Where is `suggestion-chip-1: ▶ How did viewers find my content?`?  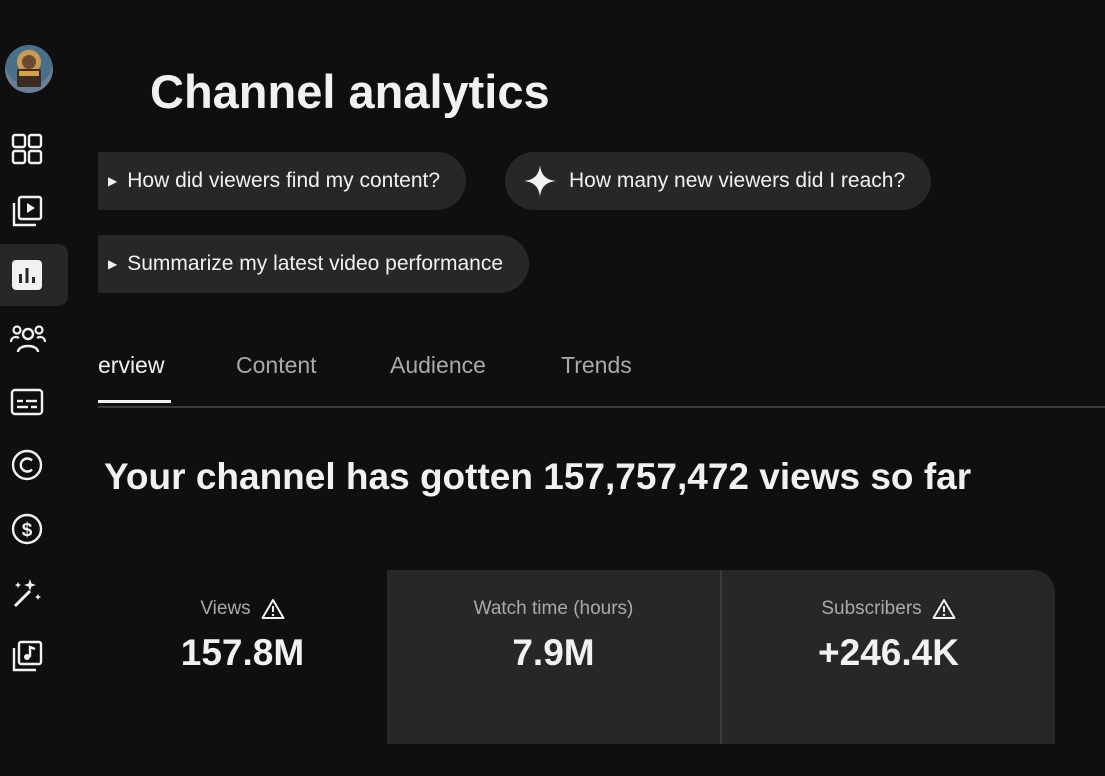
suggestion-chip-1: ▶ How did viewers find my content? is located at coordinates (282, 181).